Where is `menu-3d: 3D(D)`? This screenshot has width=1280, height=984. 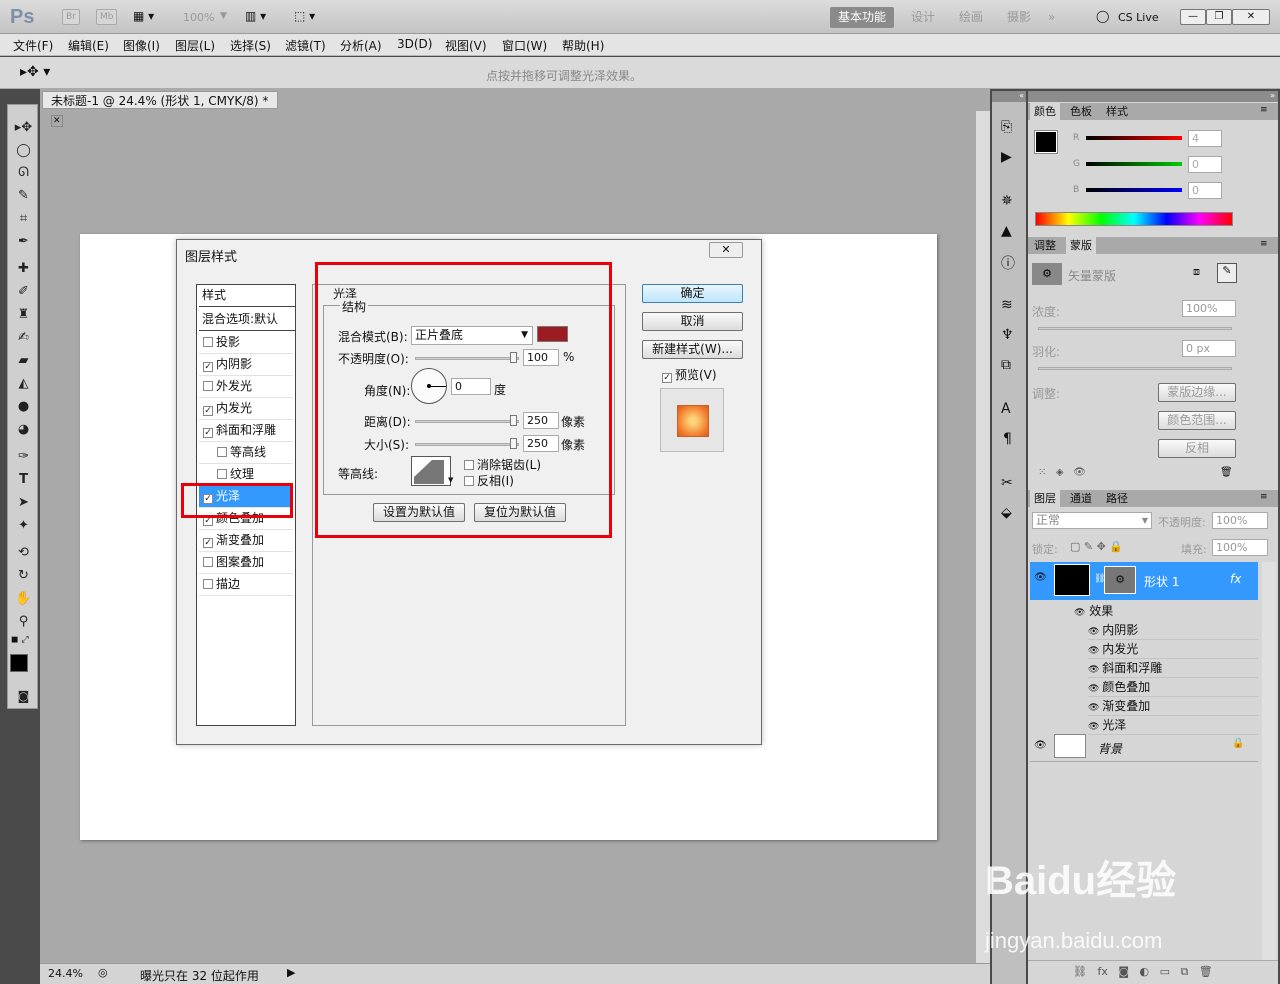
menu-3d: 3D(D) is located at coordinates (414, 44).